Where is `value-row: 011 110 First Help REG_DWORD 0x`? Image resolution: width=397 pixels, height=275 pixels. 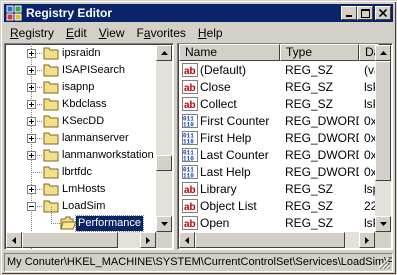 value-row: 011 110 First Help REG_DWORD 0x is located at coordinates (277, 138).